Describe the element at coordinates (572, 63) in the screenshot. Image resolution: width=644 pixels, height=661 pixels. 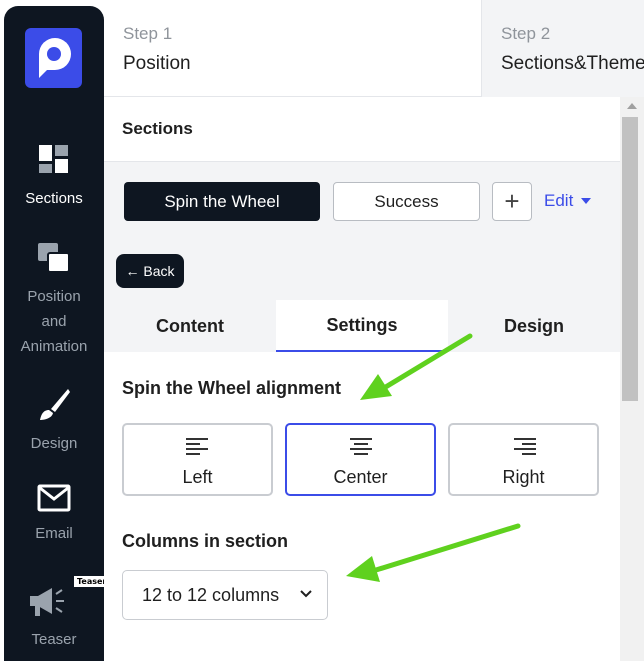
I see `step-name: Sections&Theme` at that location.